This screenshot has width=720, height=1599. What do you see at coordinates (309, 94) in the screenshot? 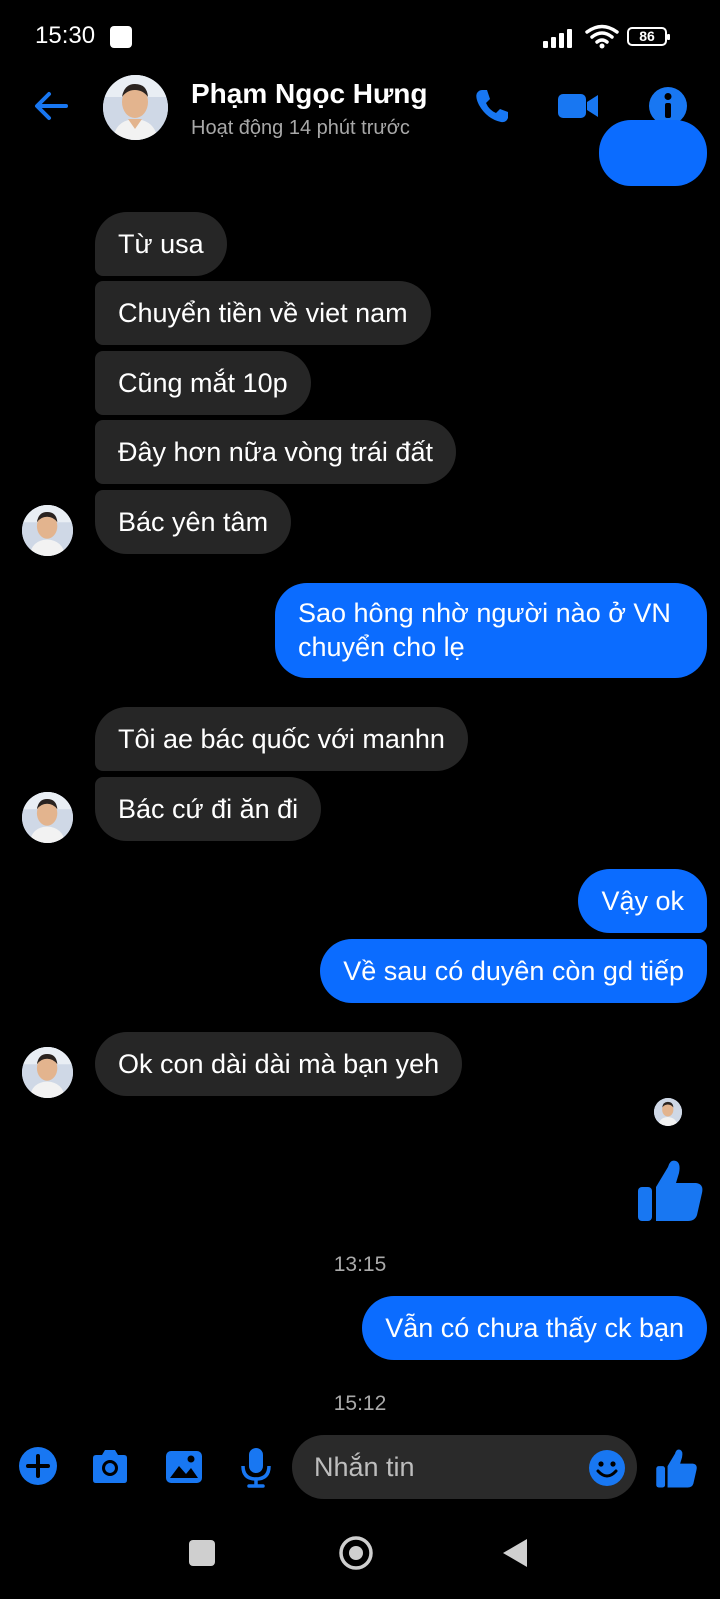
I see `contact-name: Phạm Ngọc Hưng` at bounding box center [309, 94].